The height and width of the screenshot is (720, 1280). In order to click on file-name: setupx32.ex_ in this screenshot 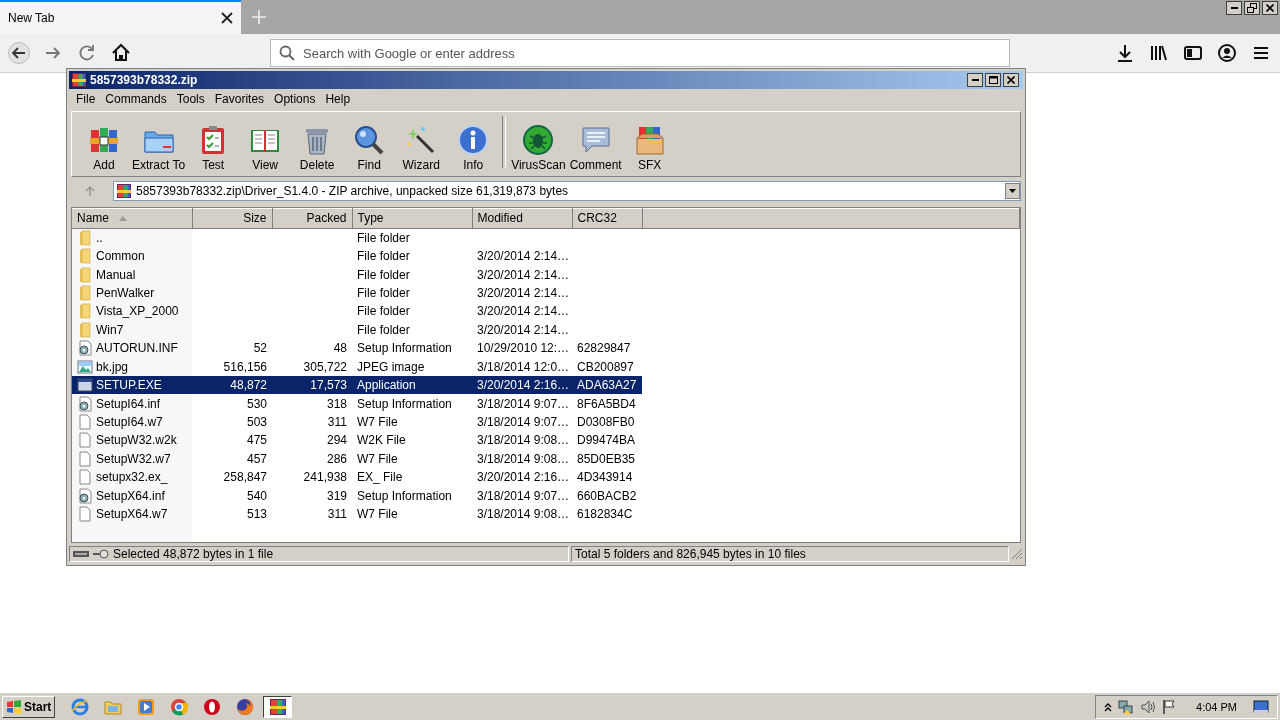, I will do `click(132, 477)`.